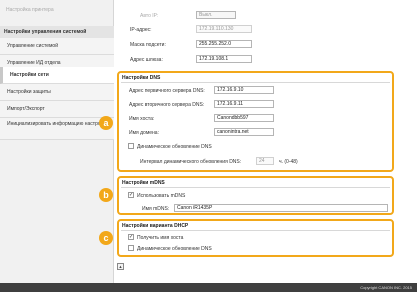  I want to click on domain-name-field: canonintra.net, so click(244, 132).